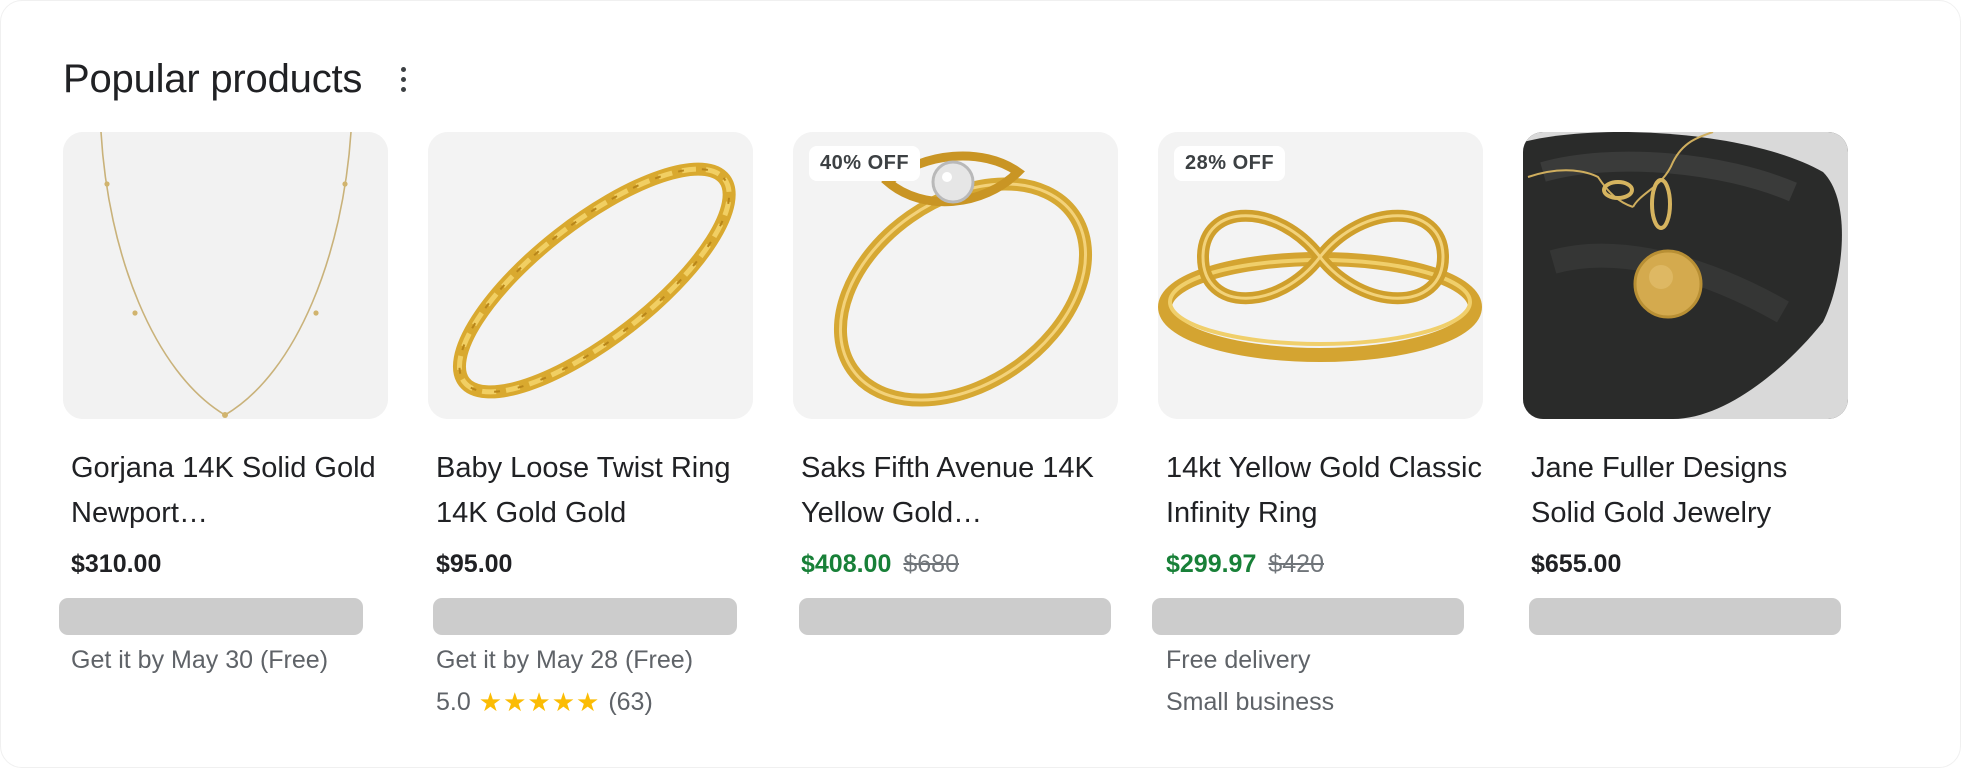 This screenshot has width=1961, height=768. What do you see at coordinates (1691, 491) in the screenshot?
I see `product-title: Jane Fuller Designs Solid Gold Jewelry` at bounding box center [1691, 491].